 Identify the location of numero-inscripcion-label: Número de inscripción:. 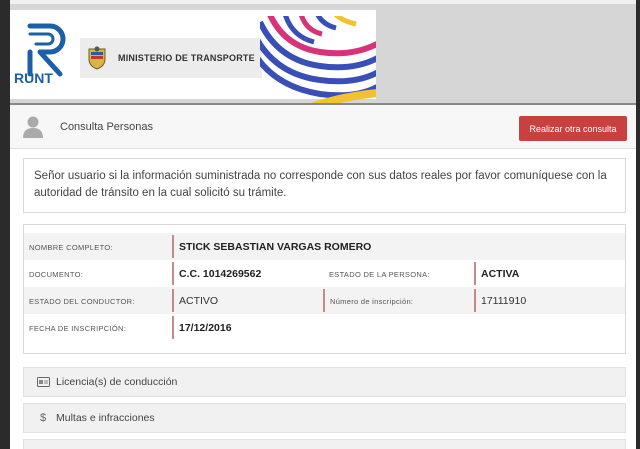
(372, 301).